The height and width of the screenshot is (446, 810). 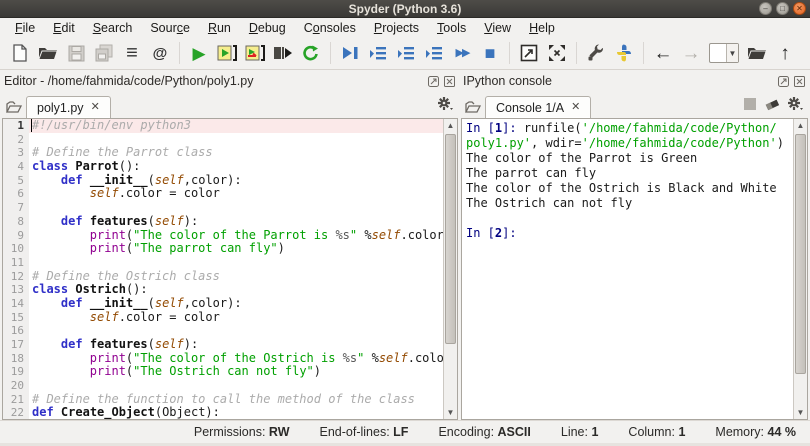 What do you see at coordinates (538, 107) in the screenshot?
I see `console-tab-1a: Console 1/A ✕` at bounding box center [538, 107].